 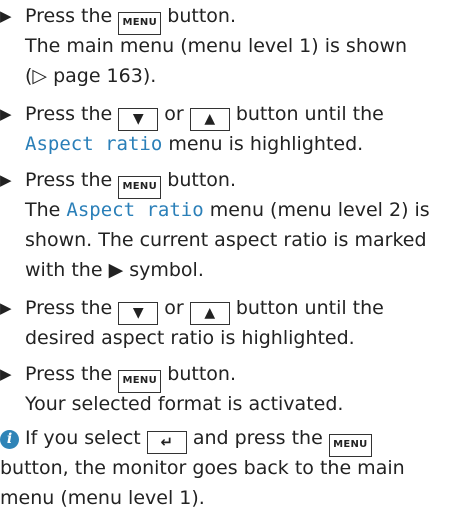 What do you see at coordinates (194, 144) in the screenshot?
I see `step-2-result: Aspect ratio menu is highlighted.` at bounding box center [194, 144].